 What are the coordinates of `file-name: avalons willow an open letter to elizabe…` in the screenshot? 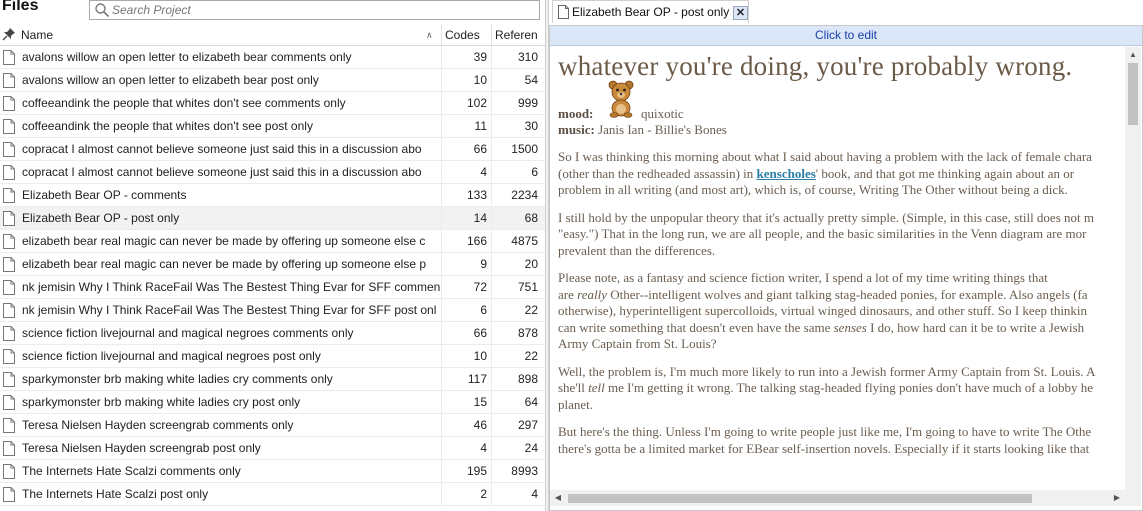 It's located at (187, 57).